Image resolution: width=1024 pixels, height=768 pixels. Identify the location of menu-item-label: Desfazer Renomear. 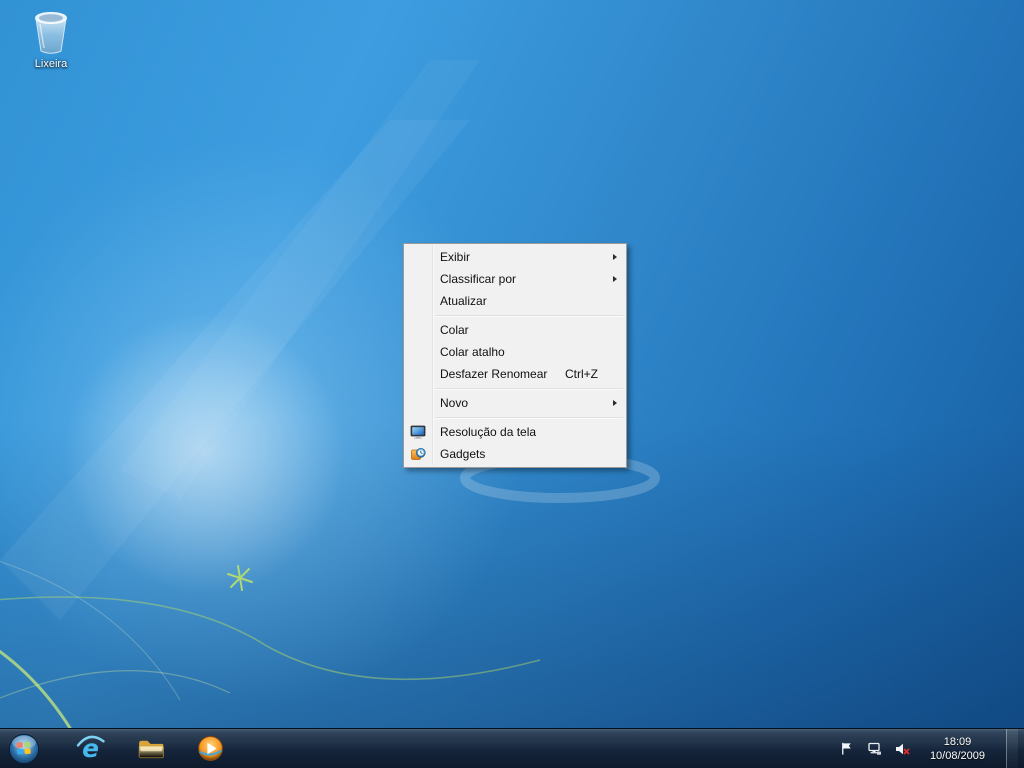
(494, 374).